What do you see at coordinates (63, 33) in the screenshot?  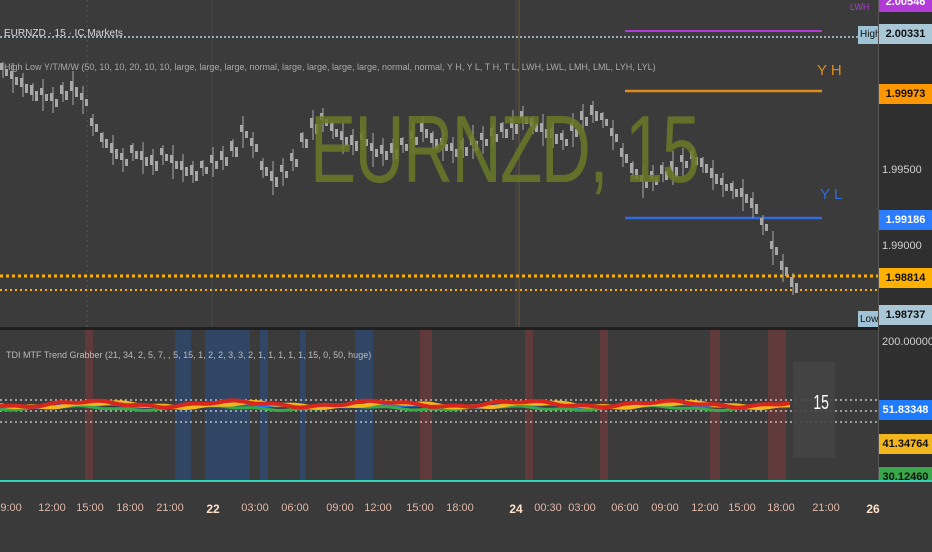 I see `symbol-title: EURNZD · 15 · IC Markets` at bounding box center [63, 33].